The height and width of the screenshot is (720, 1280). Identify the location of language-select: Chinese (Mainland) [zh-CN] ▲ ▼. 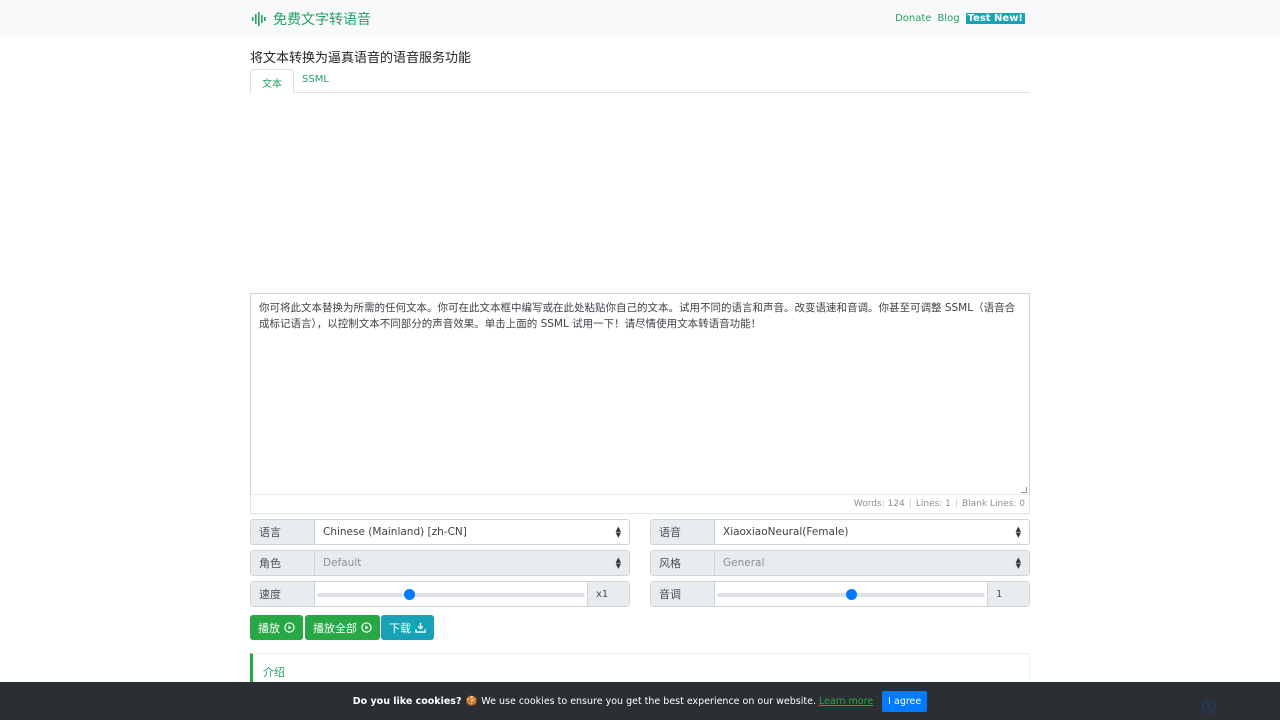
(472, 532).